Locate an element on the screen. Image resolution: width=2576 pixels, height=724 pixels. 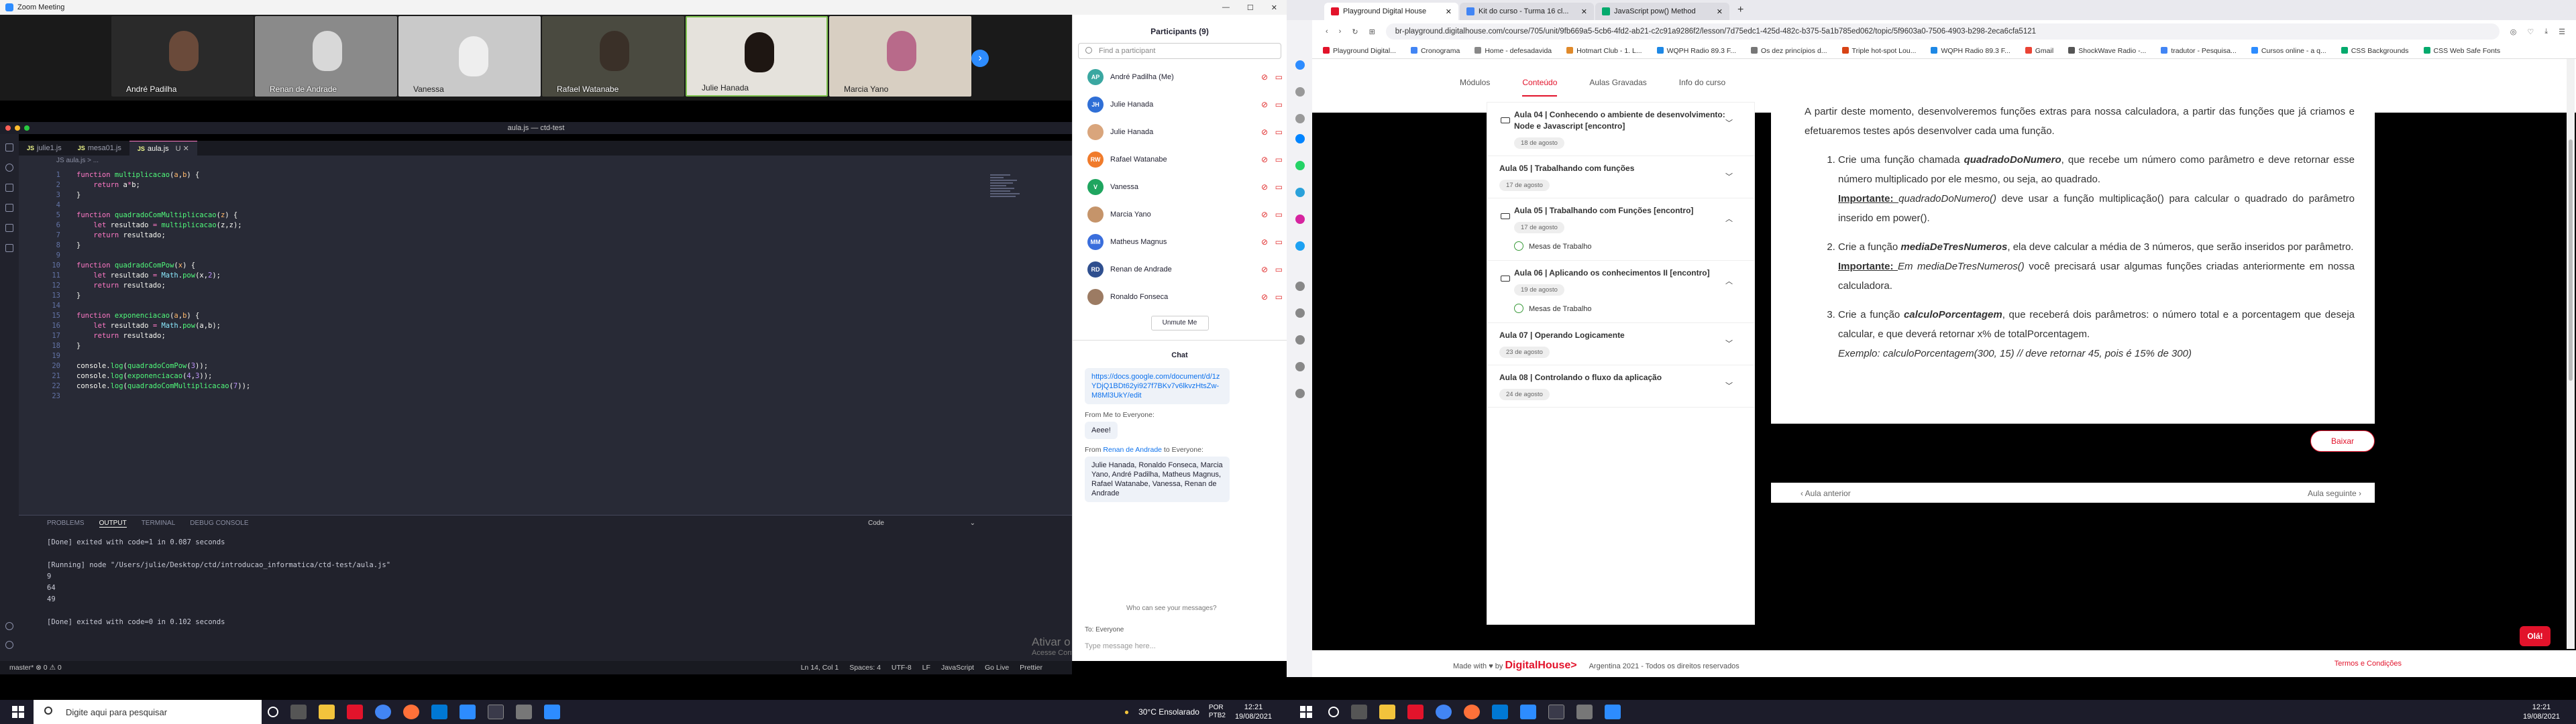
chrome-icon is located at coordinates (383, 712).